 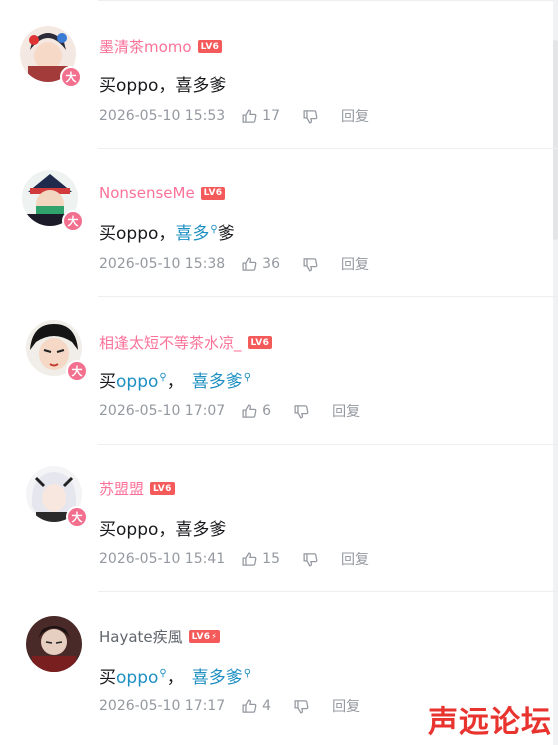 What do you see at coordinates (214, 636) in the screenshot?
I see `lightning-icon: ⚡` at bounding box center [214, 636].